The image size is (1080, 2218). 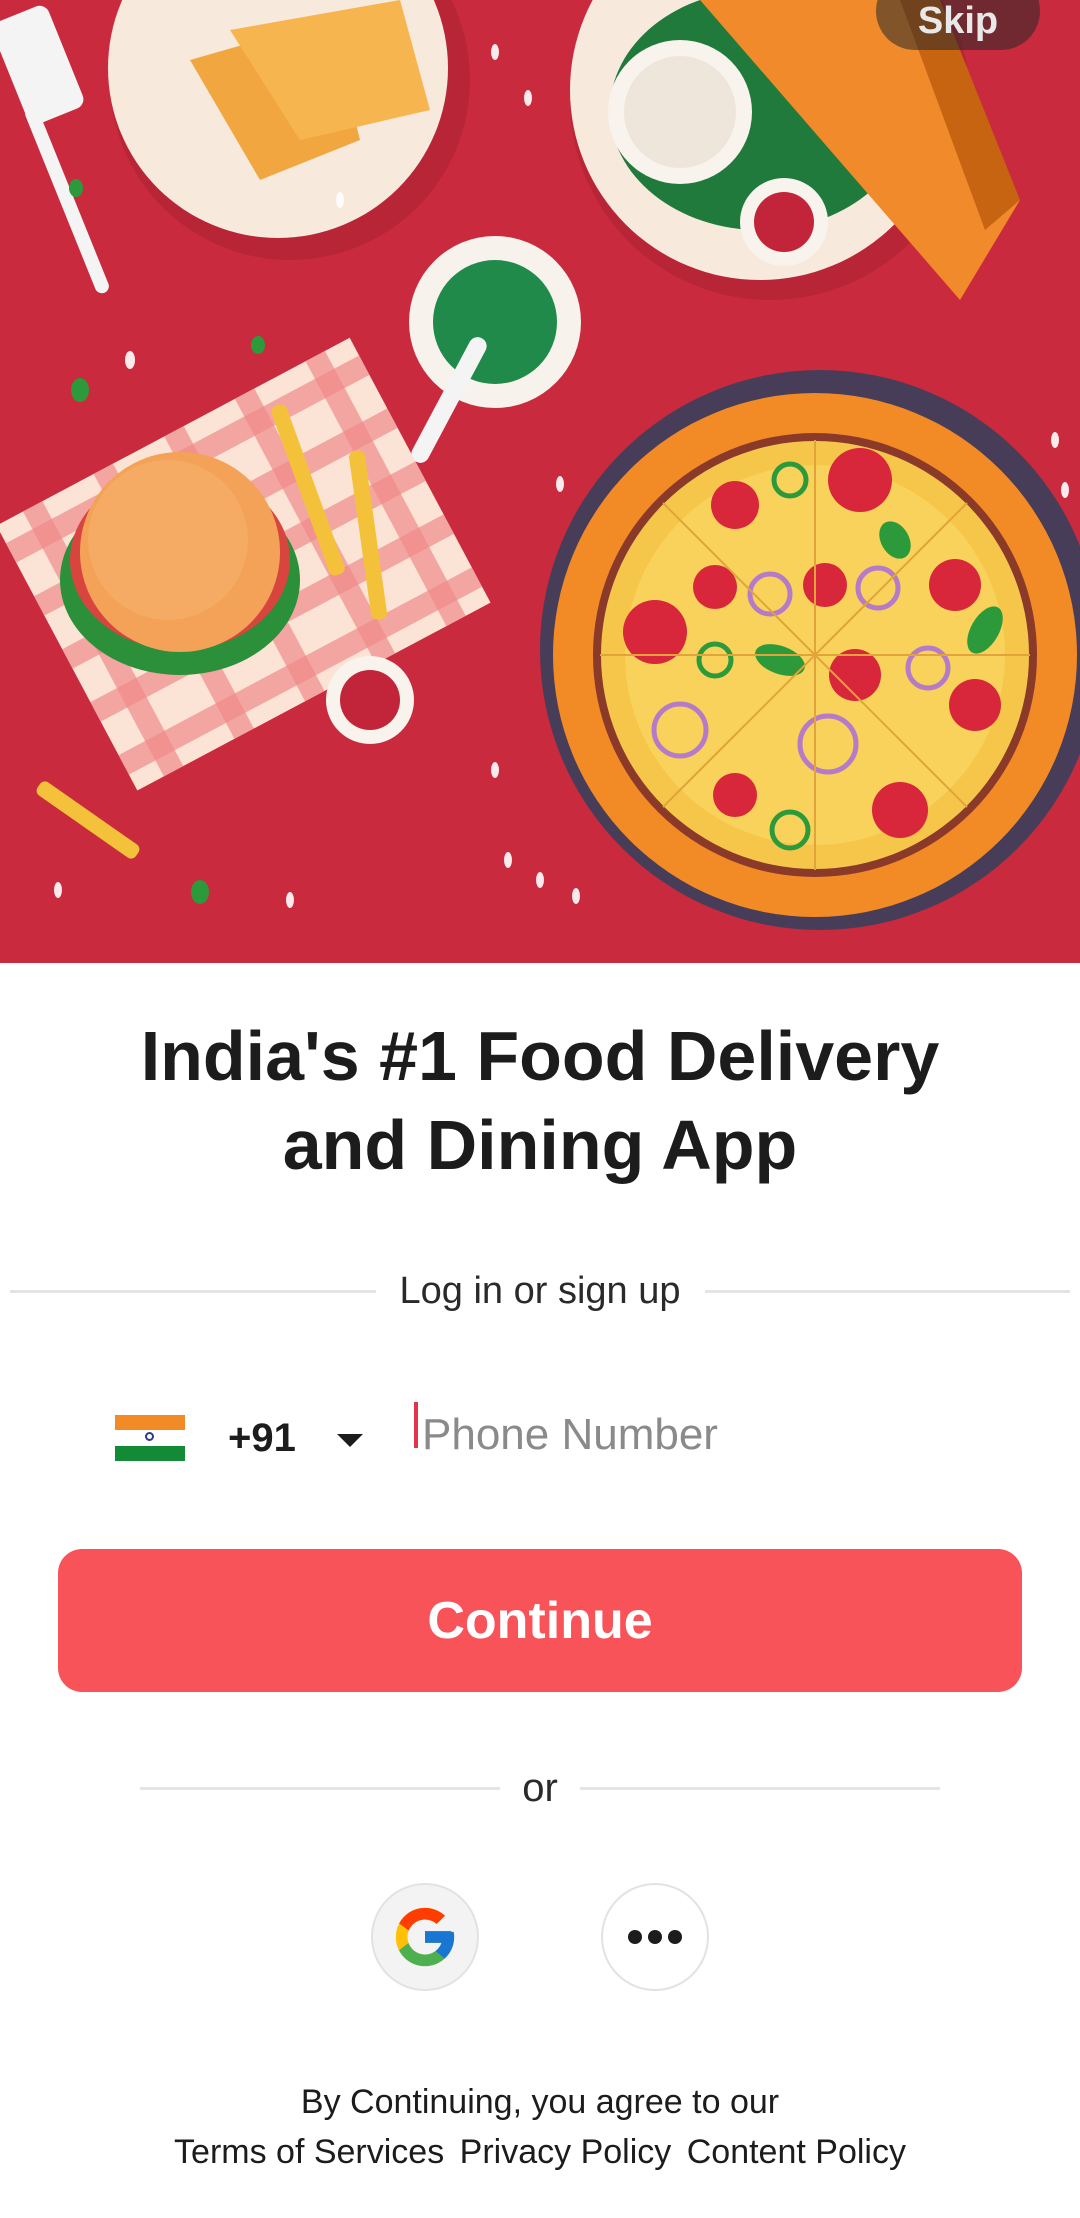 What do you see at coordinates (540, 2102) in the screenshot?
I see `legal-prefix: By Continuing, you agree to our` at bounding box center [540, 2102].